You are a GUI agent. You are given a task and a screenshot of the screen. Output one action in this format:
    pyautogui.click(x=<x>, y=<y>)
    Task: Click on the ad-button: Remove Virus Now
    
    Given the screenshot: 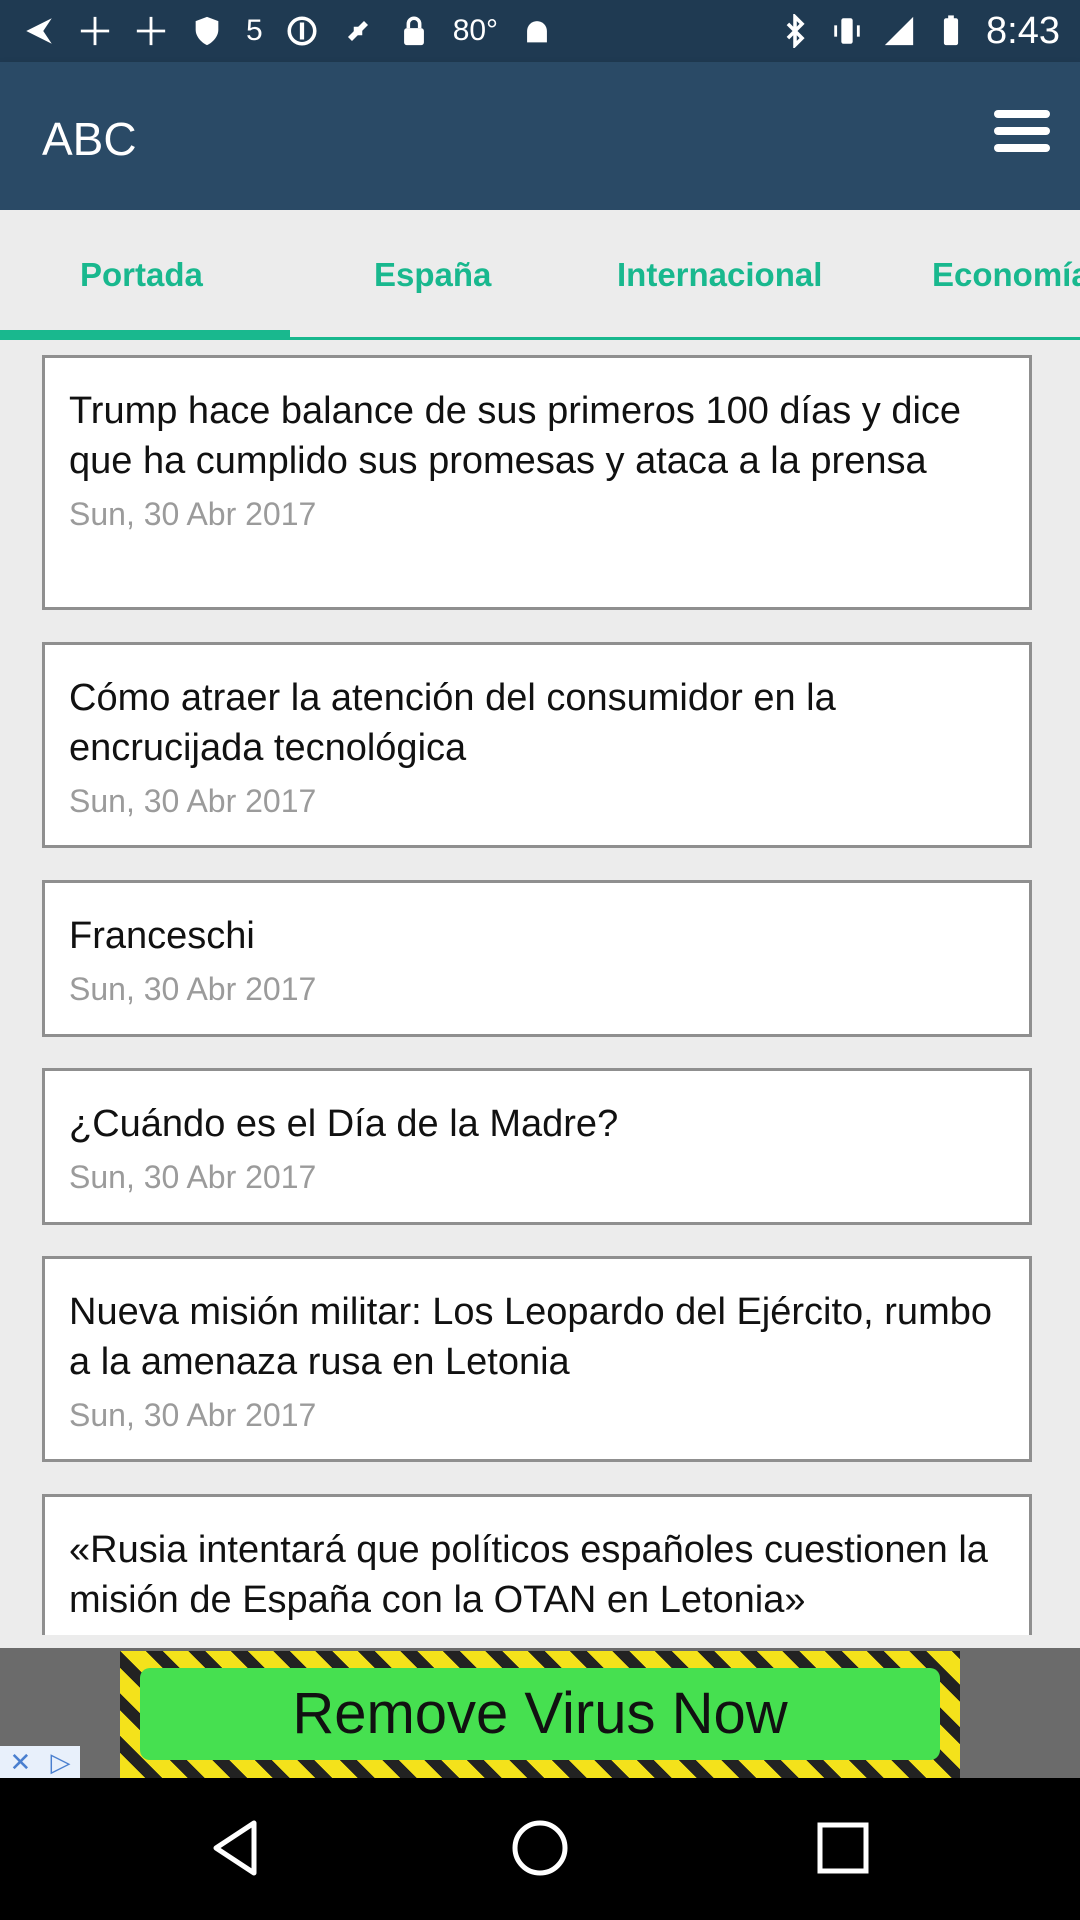 What is the action you would take?
    pyautogui.click(x=540, y=1714)
    